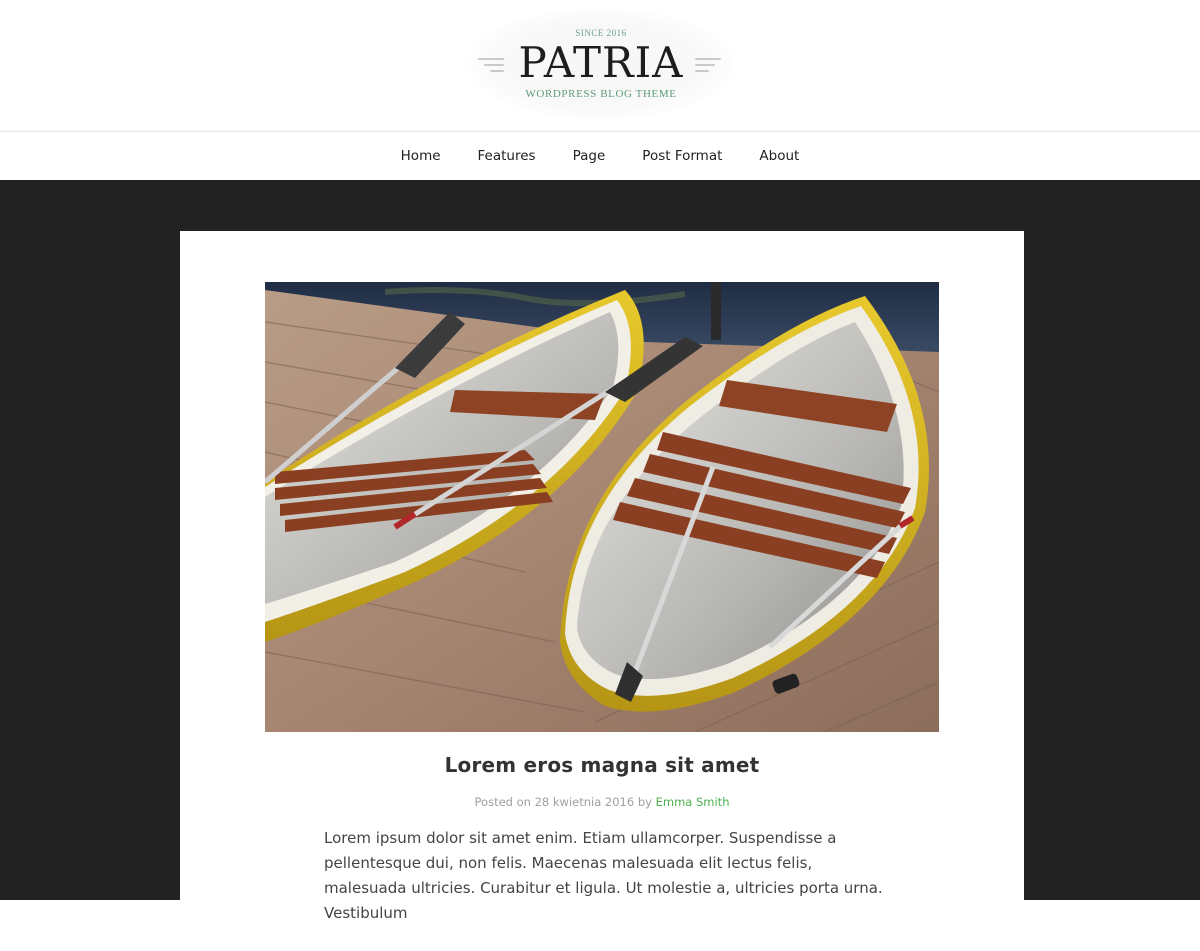  Describe the element at coordinates (716, 311) in the screenshot. I see `dock-post` at that location.